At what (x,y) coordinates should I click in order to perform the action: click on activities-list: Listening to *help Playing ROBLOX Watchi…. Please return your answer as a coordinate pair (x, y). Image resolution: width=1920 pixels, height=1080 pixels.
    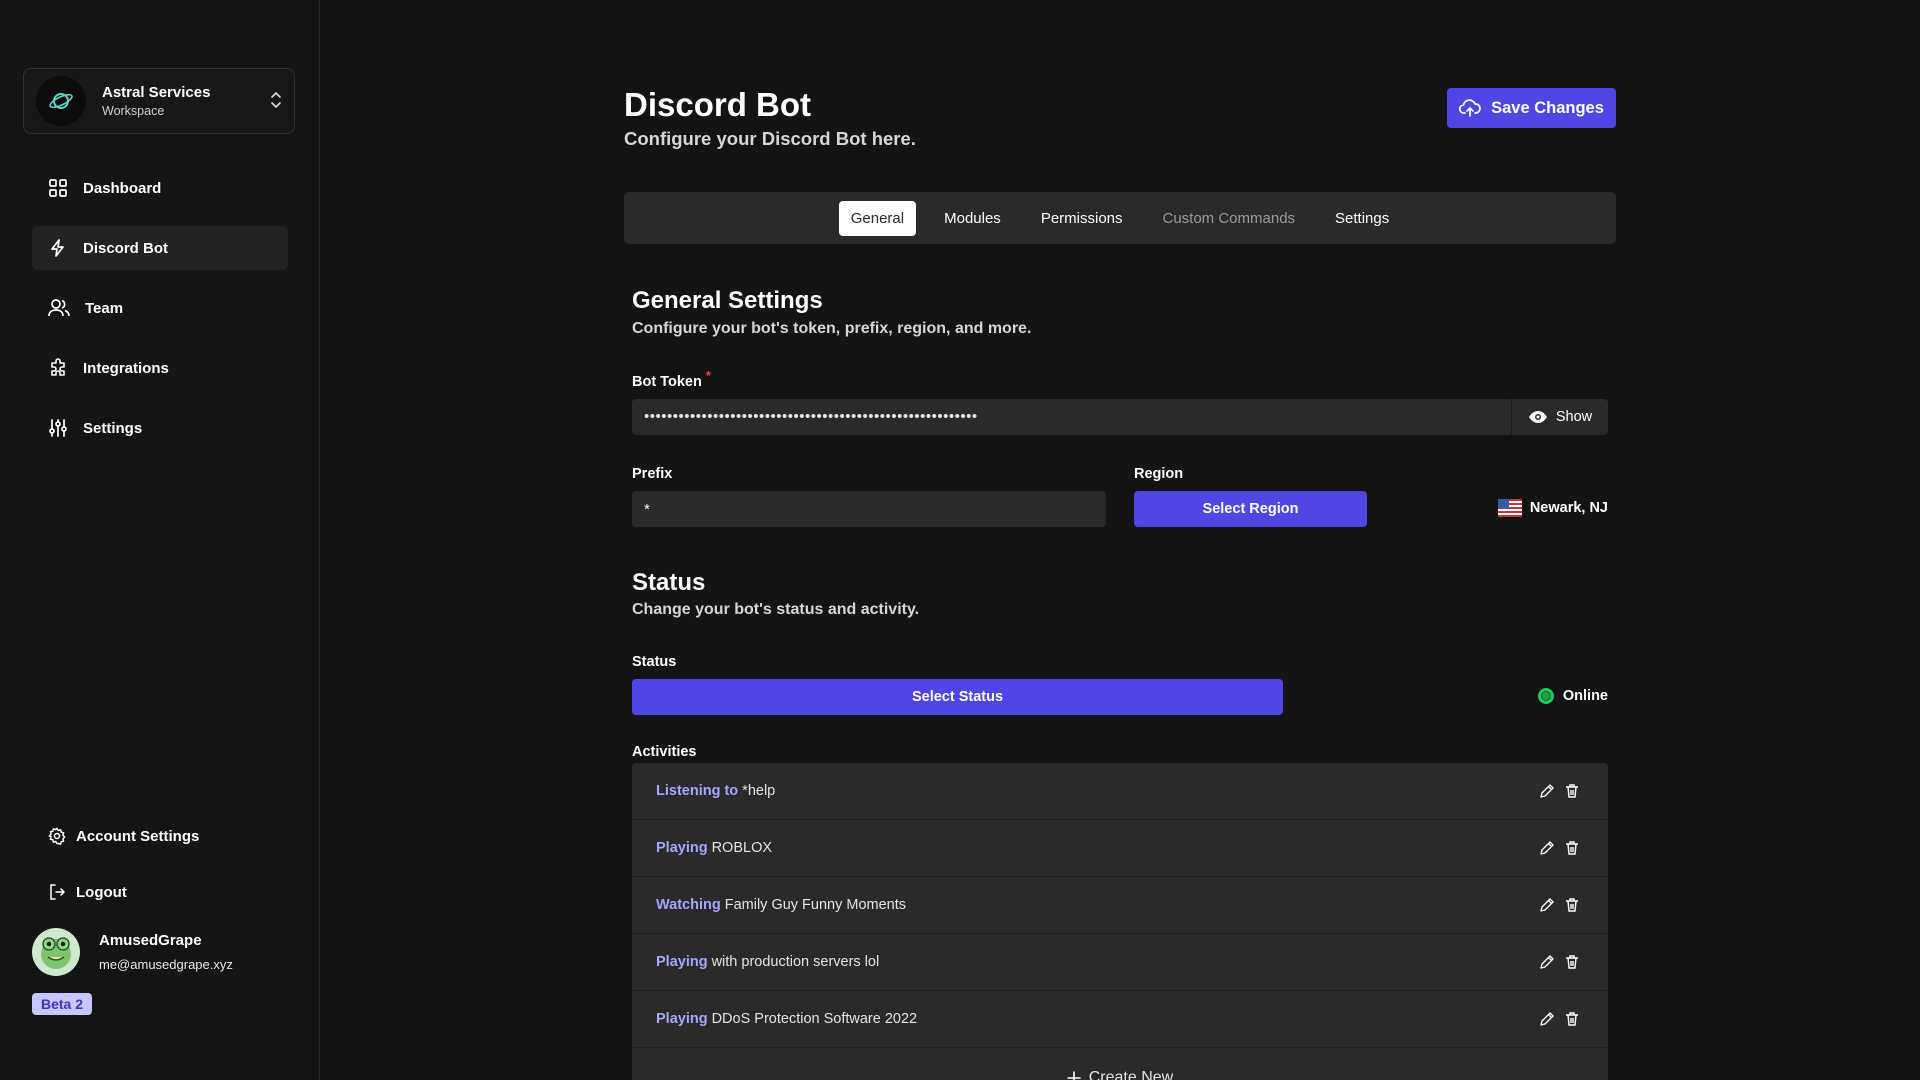
    Looking at the image, I should click on (1120, 921).